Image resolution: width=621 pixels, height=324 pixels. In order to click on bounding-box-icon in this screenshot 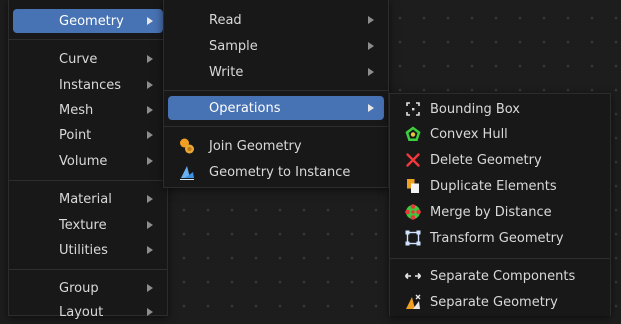, I will do `click(413, 109)`.